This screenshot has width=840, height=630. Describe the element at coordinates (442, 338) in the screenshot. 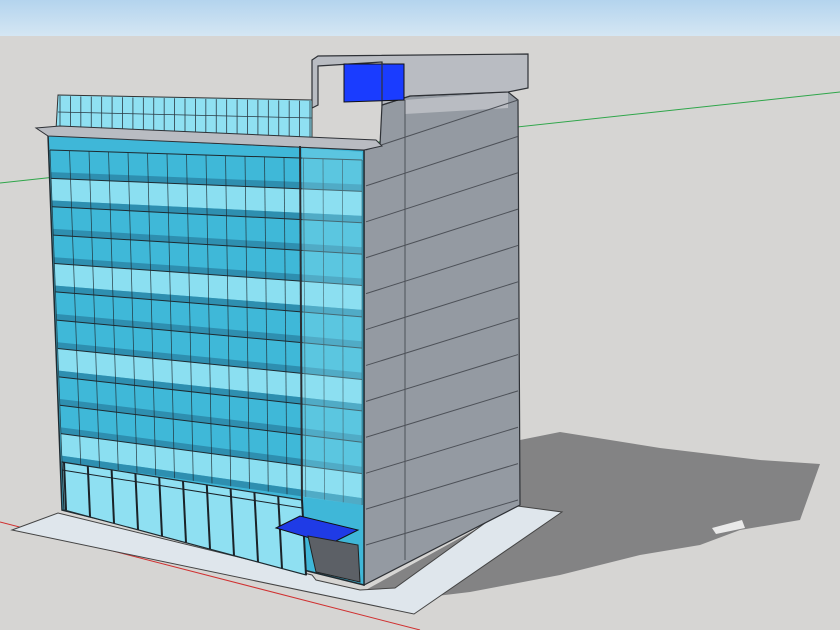

I see `side-wall` at that location.